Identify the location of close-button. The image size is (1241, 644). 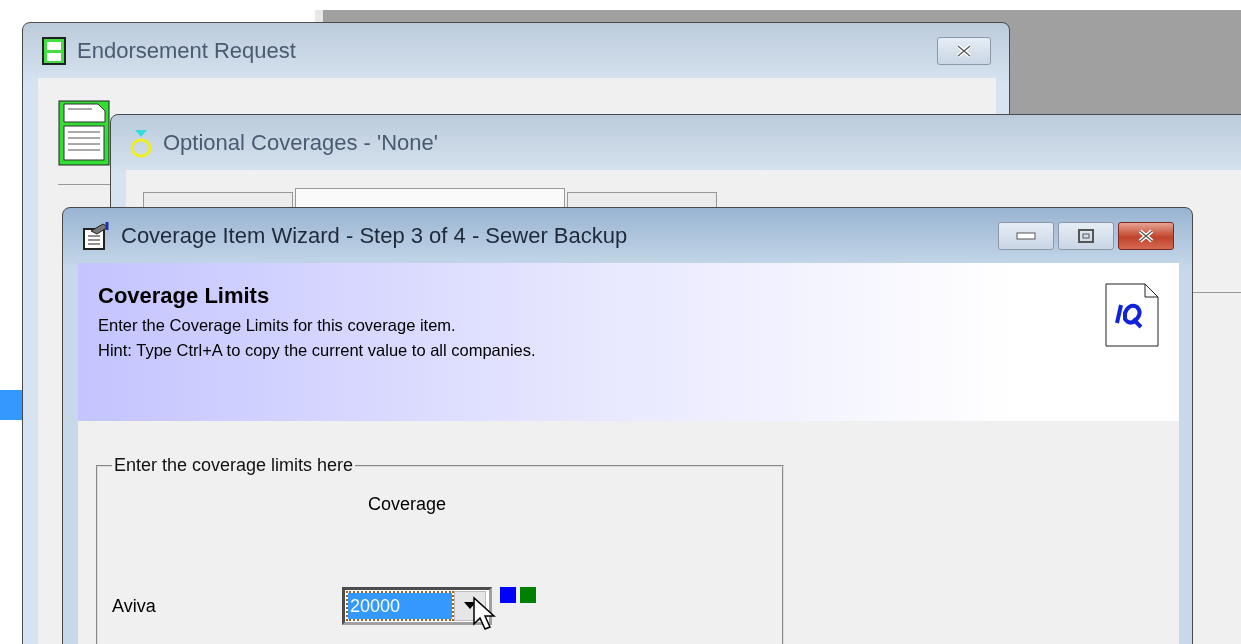
(1146, 235).